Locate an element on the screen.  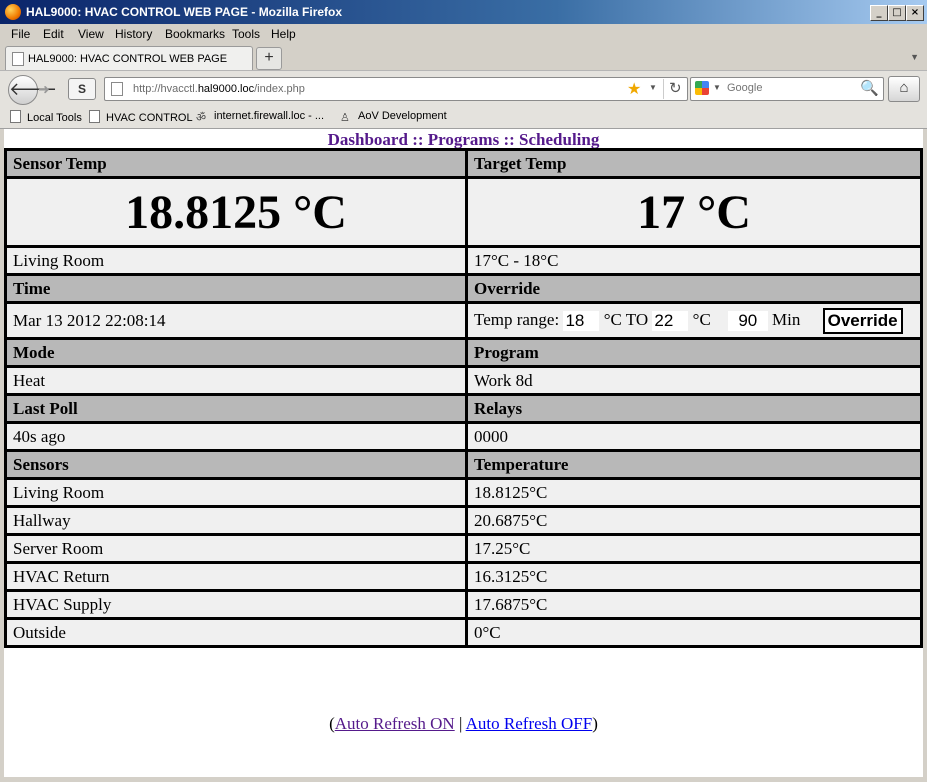
home-button: ⌂ is located at coordinates (904, 89).